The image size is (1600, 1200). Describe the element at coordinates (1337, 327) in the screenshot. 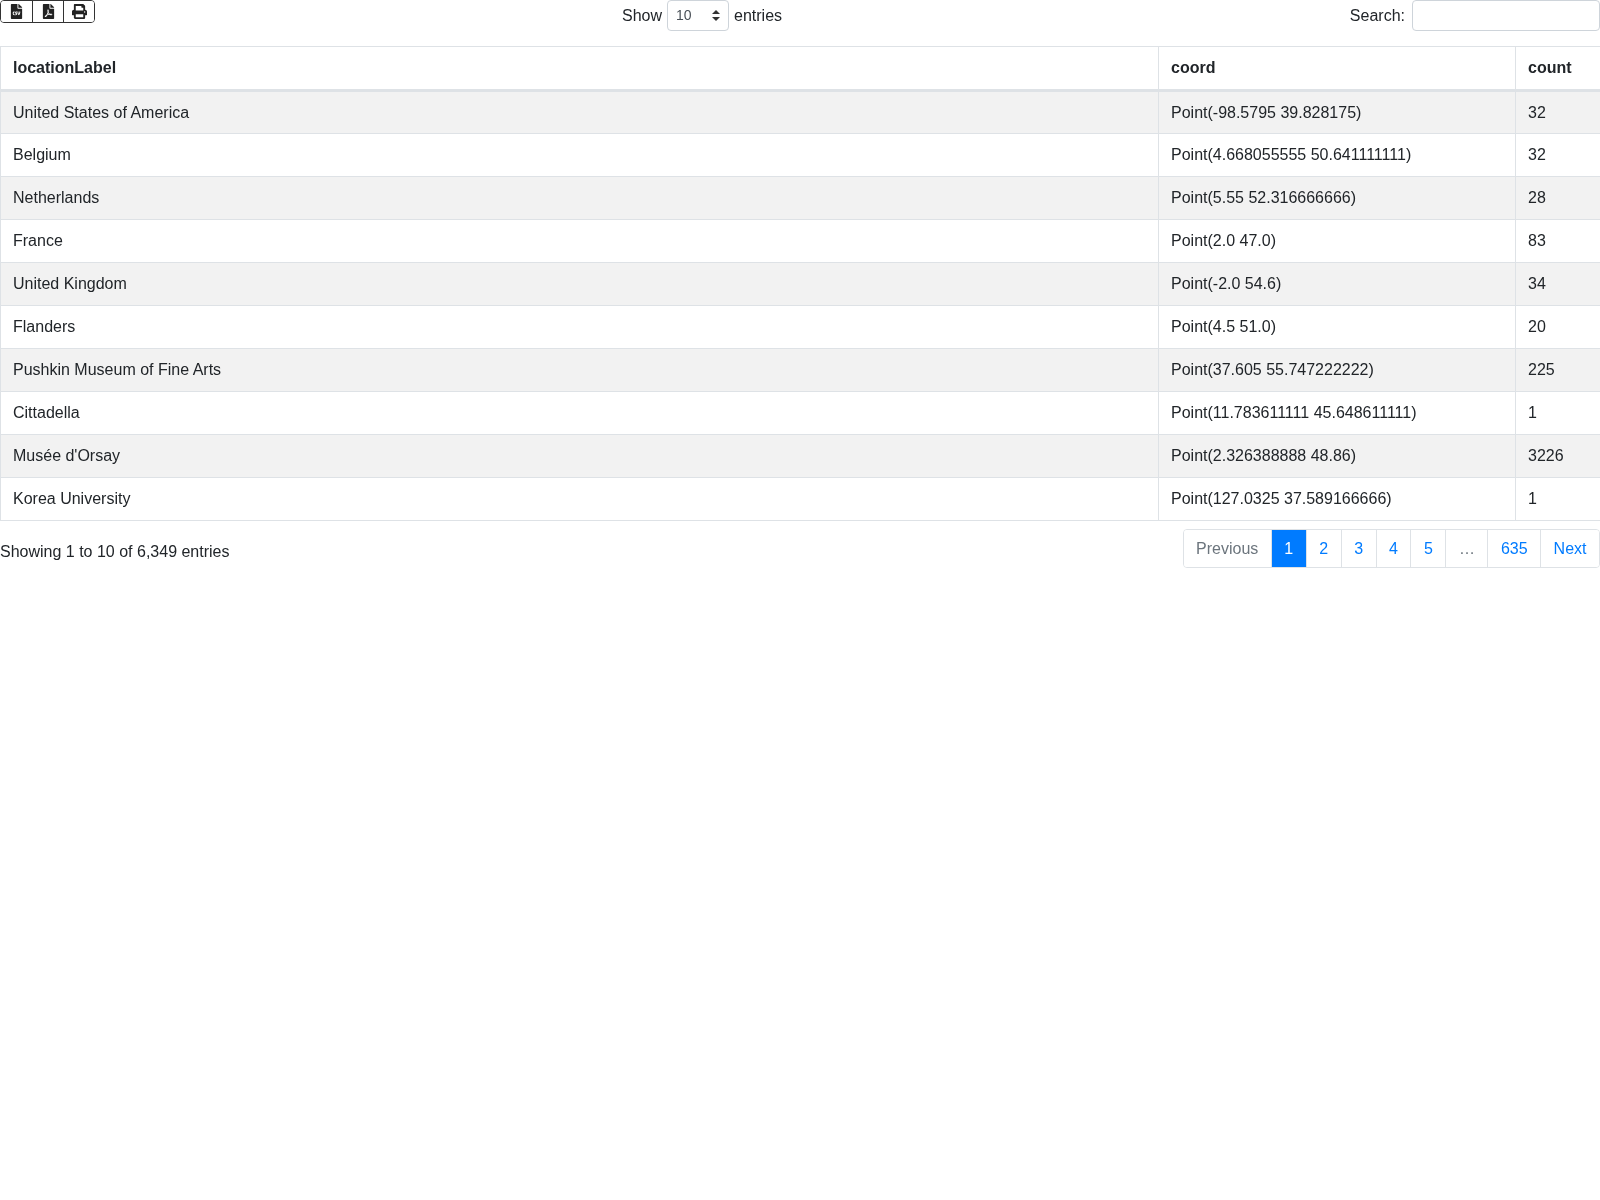

I see `table-cell: Point(4.5 51.0)` at that location.